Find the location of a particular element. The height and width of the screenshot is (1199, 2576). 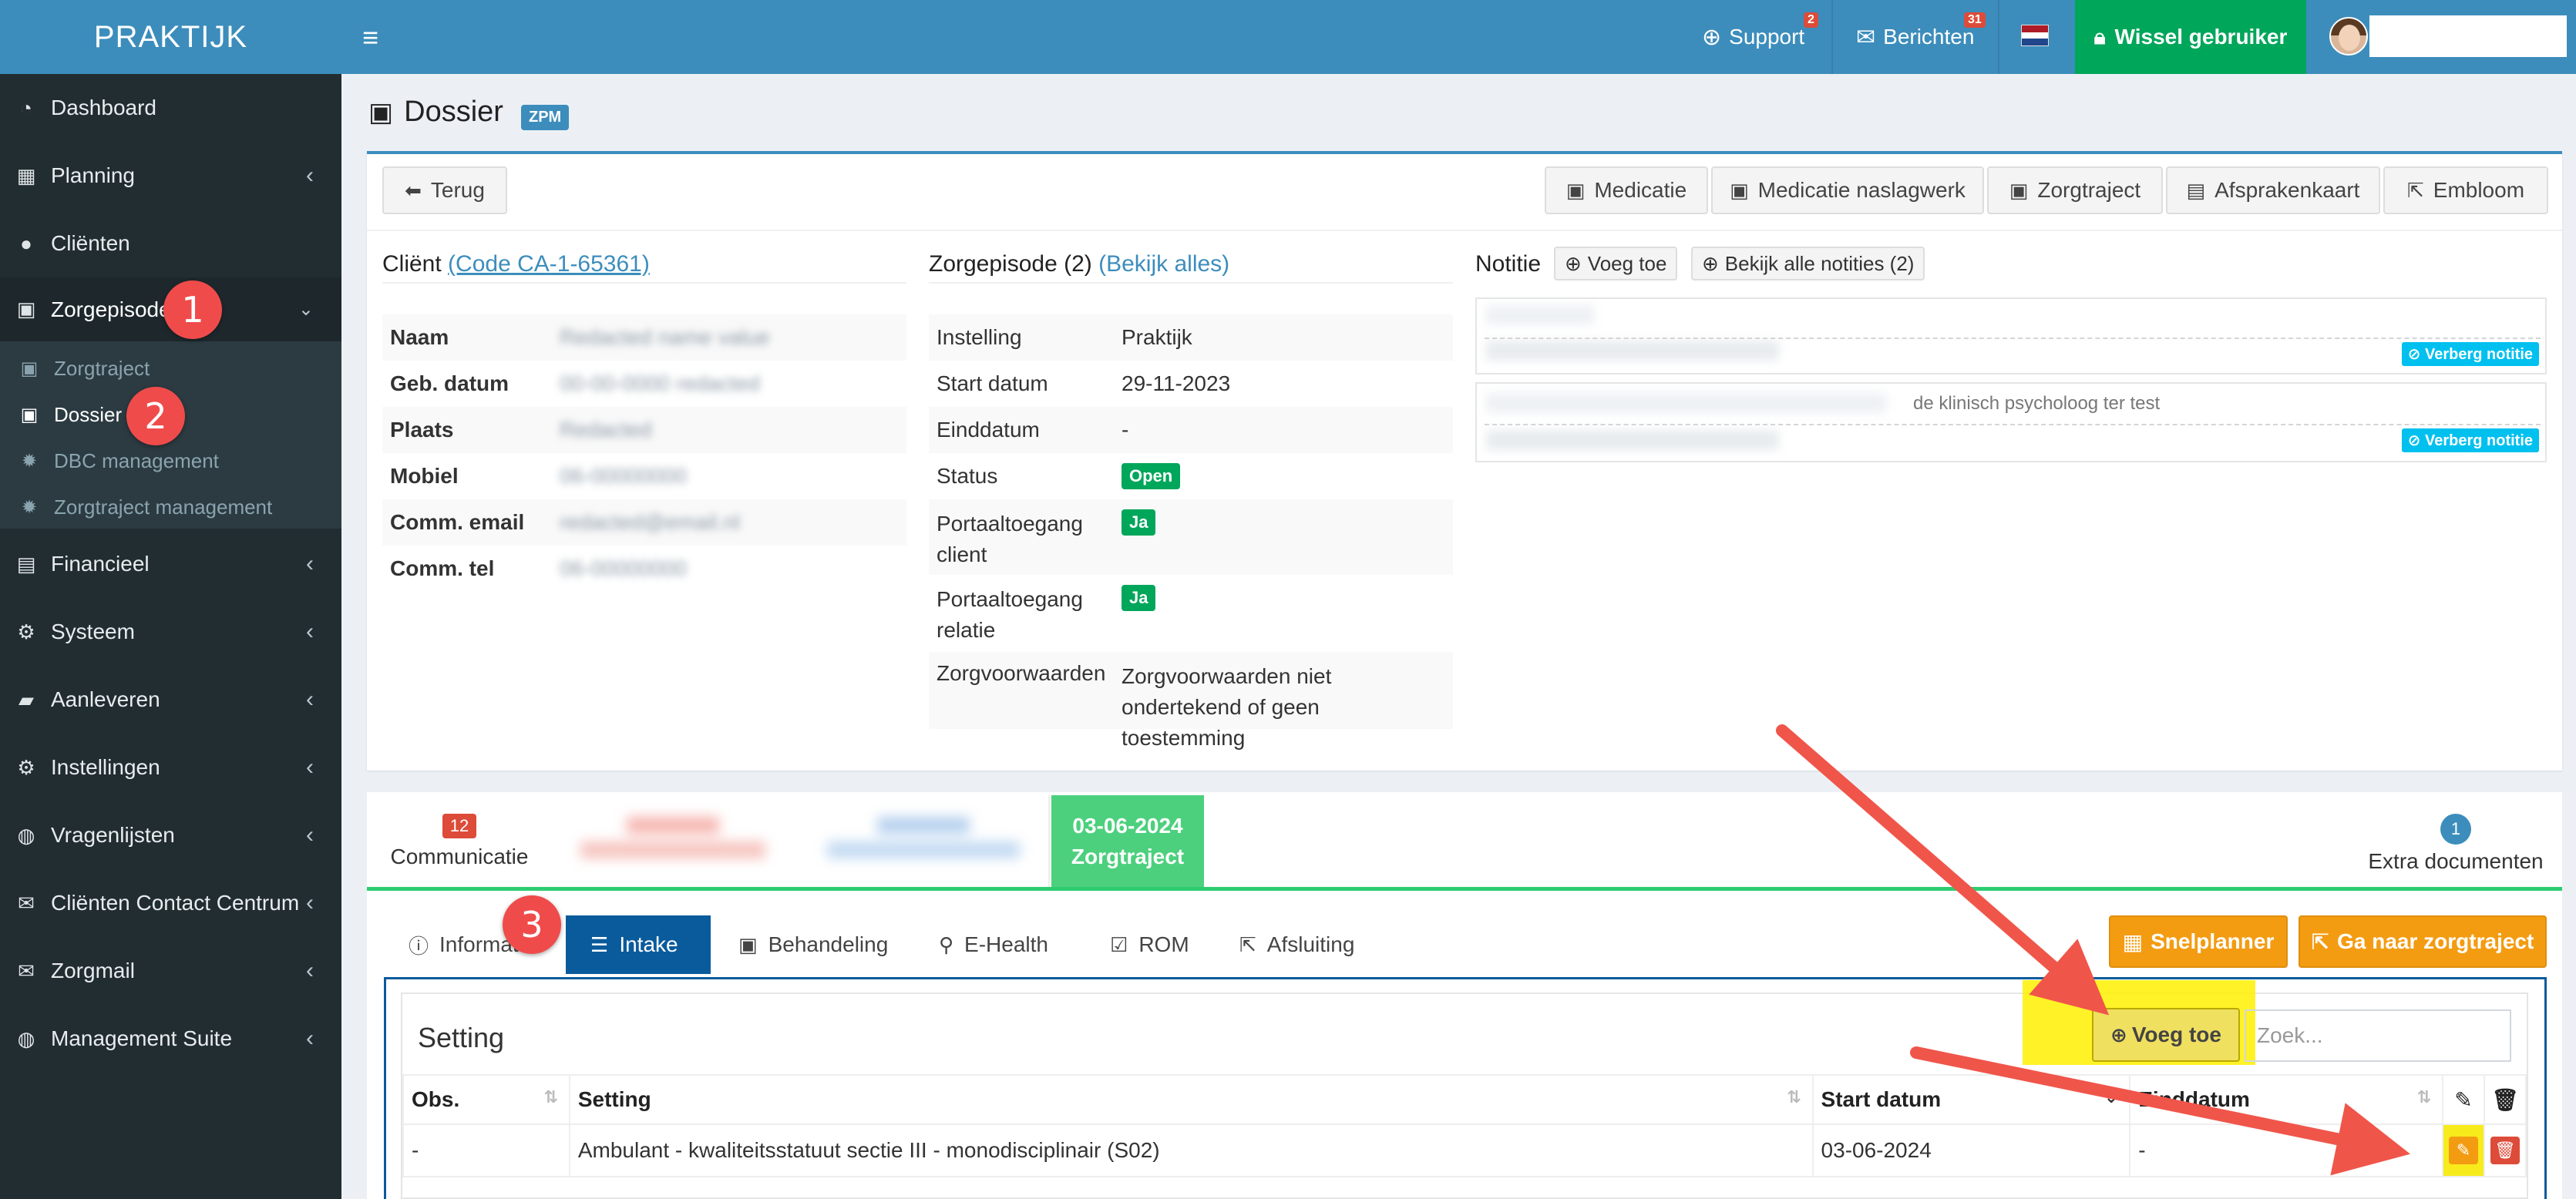

gear-icon: ✹ is located at coordinates (29, 461).